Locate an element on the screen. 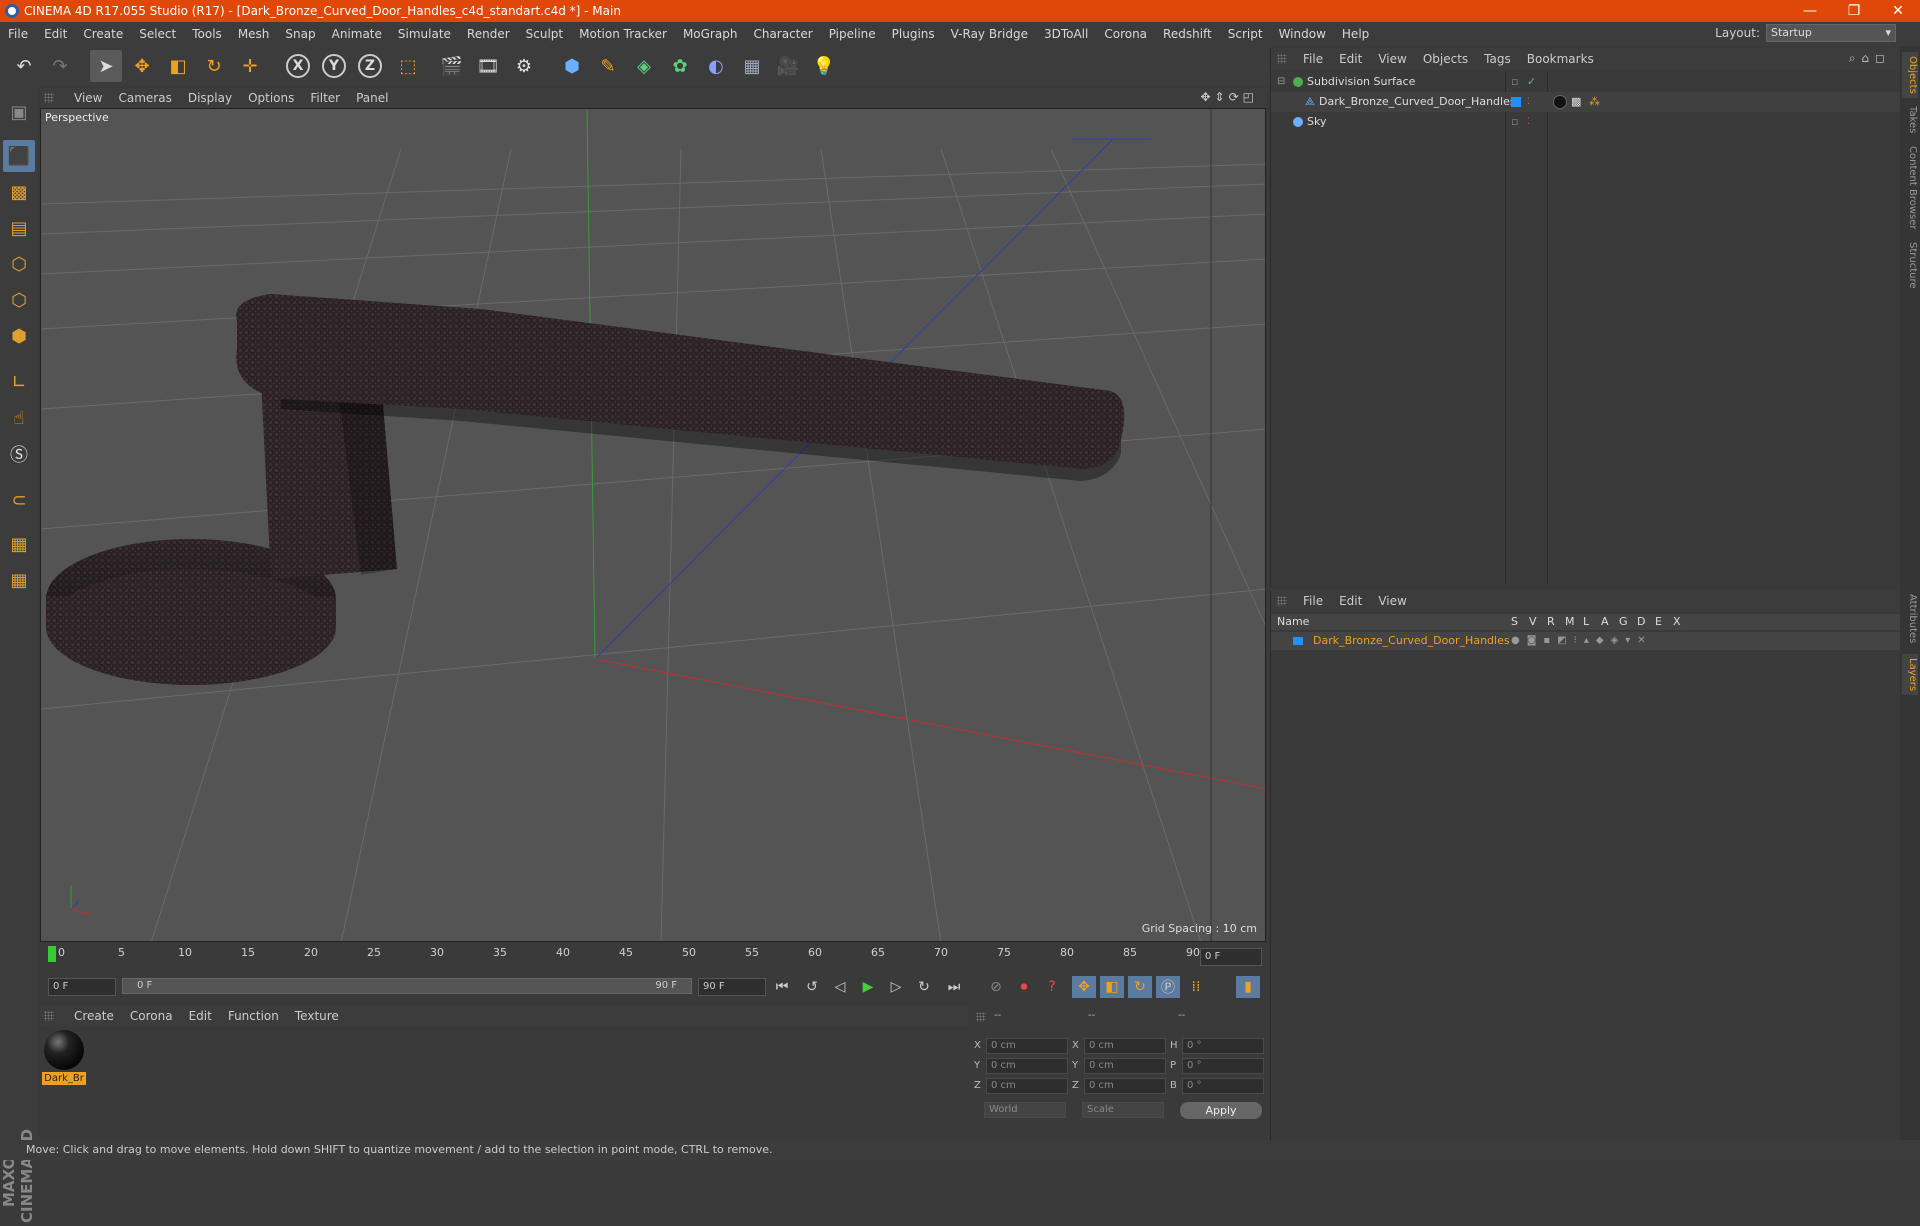  rotation-p-field: 0 ° is located at coordinates (1223, 1066).